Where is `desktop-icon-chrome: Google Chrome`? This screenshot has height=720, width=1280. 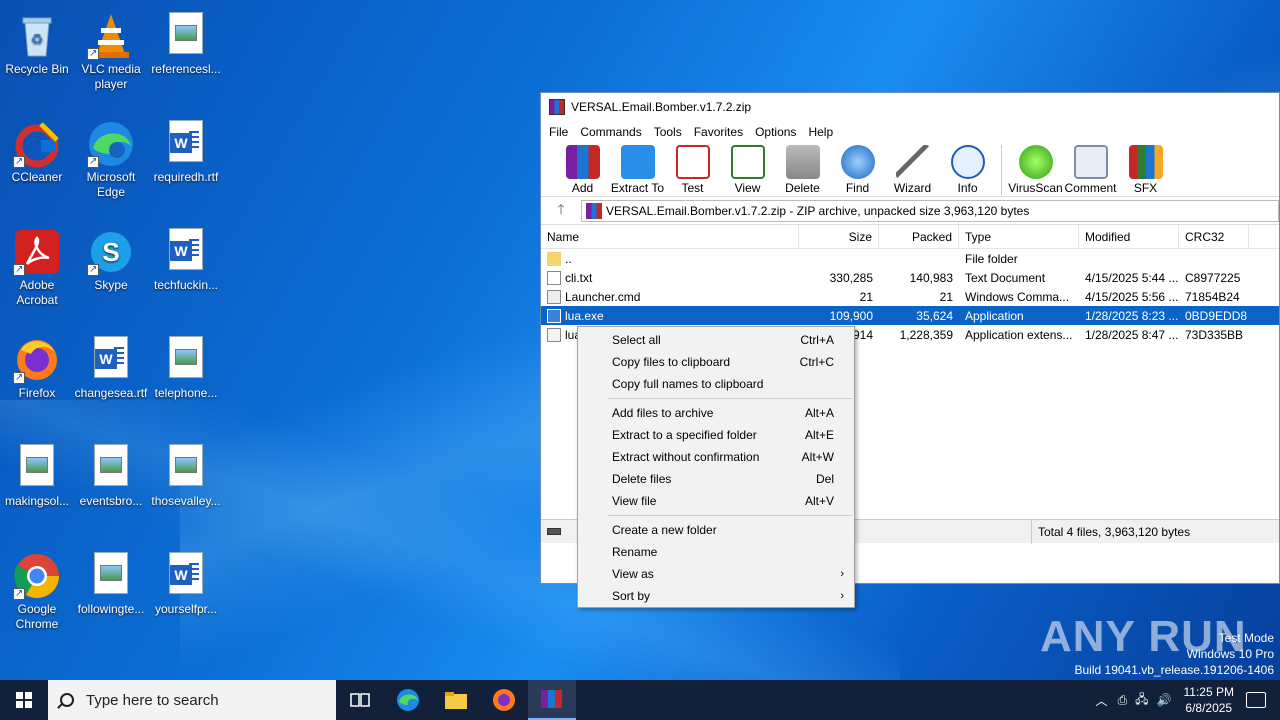
desktop-icon-chrome: Google Chrome is located at coordinates (37, 590).